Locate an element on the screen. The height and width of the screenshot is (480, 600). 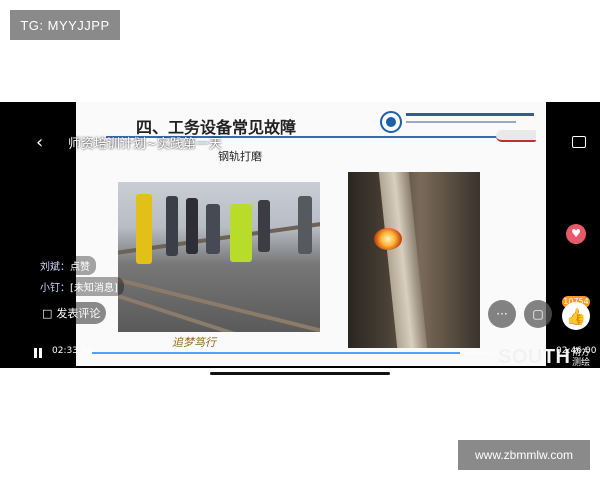
rotate-screen-icon is located at coordinates (579, 142).